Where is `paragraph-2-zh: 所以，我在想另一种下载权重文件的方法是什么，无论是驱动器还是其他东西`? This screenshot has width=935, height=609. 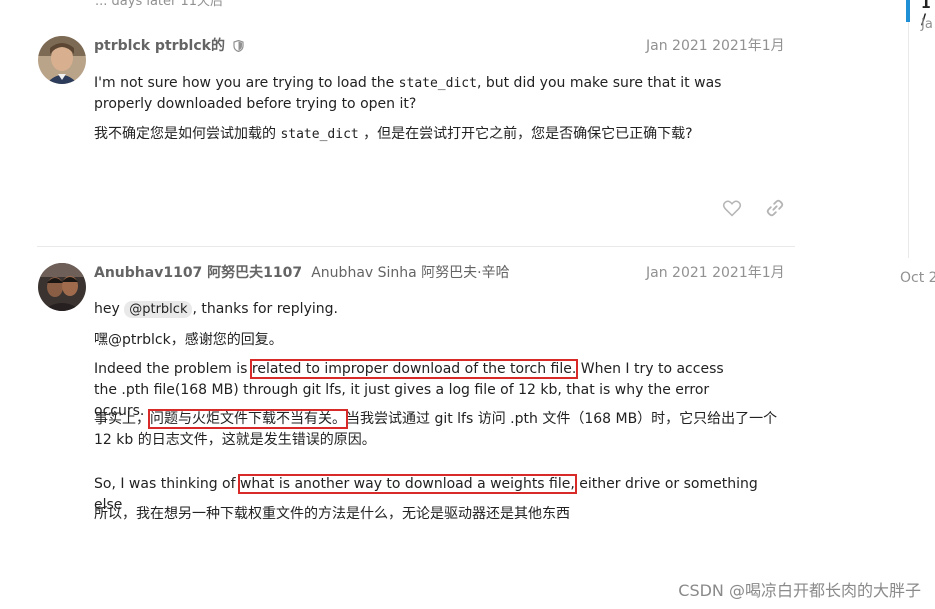 paragraph-2-zh: 所以，我在想另一种下载权重文件的方法是什么，无论是驱动器还是其他东西 is located at coordinates (332, 514).